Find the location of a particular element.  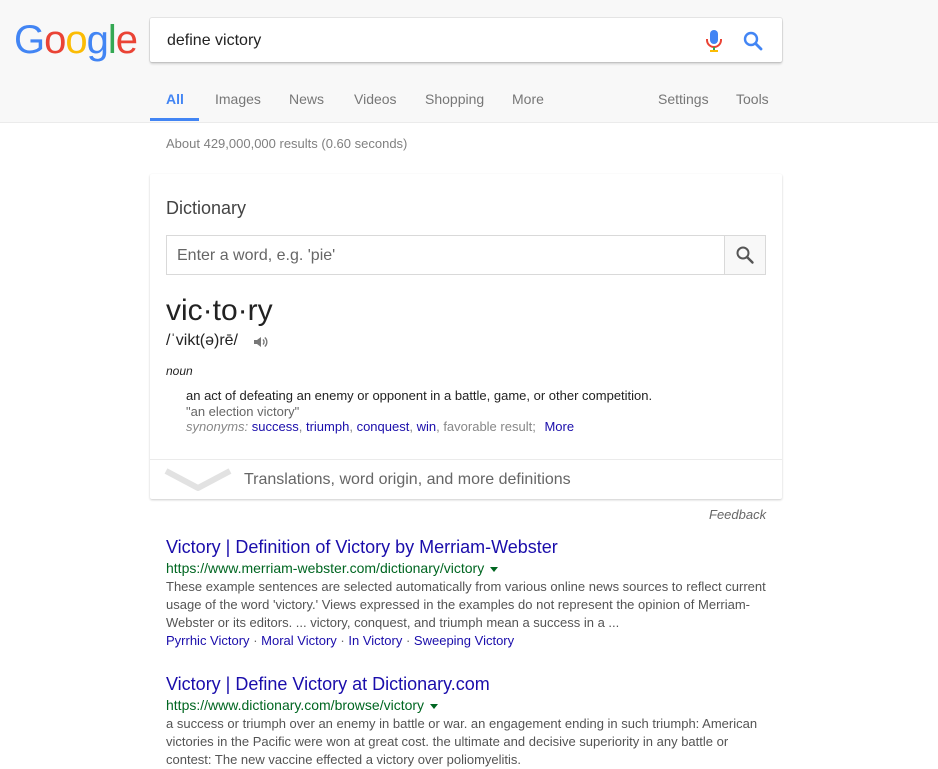

tab-more: More is located at coordinates (528, 99).